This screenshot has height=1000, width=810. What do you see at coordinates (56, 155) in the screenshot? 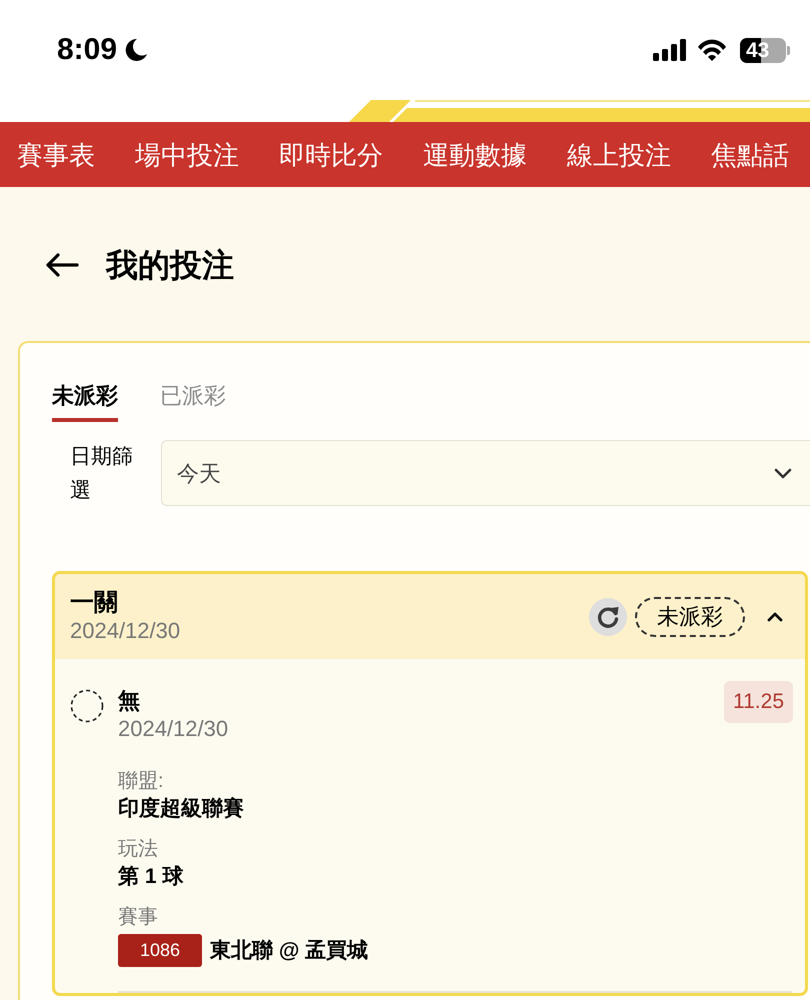
I see `nav-link: 賽事表` at bounding box center [56, 155].